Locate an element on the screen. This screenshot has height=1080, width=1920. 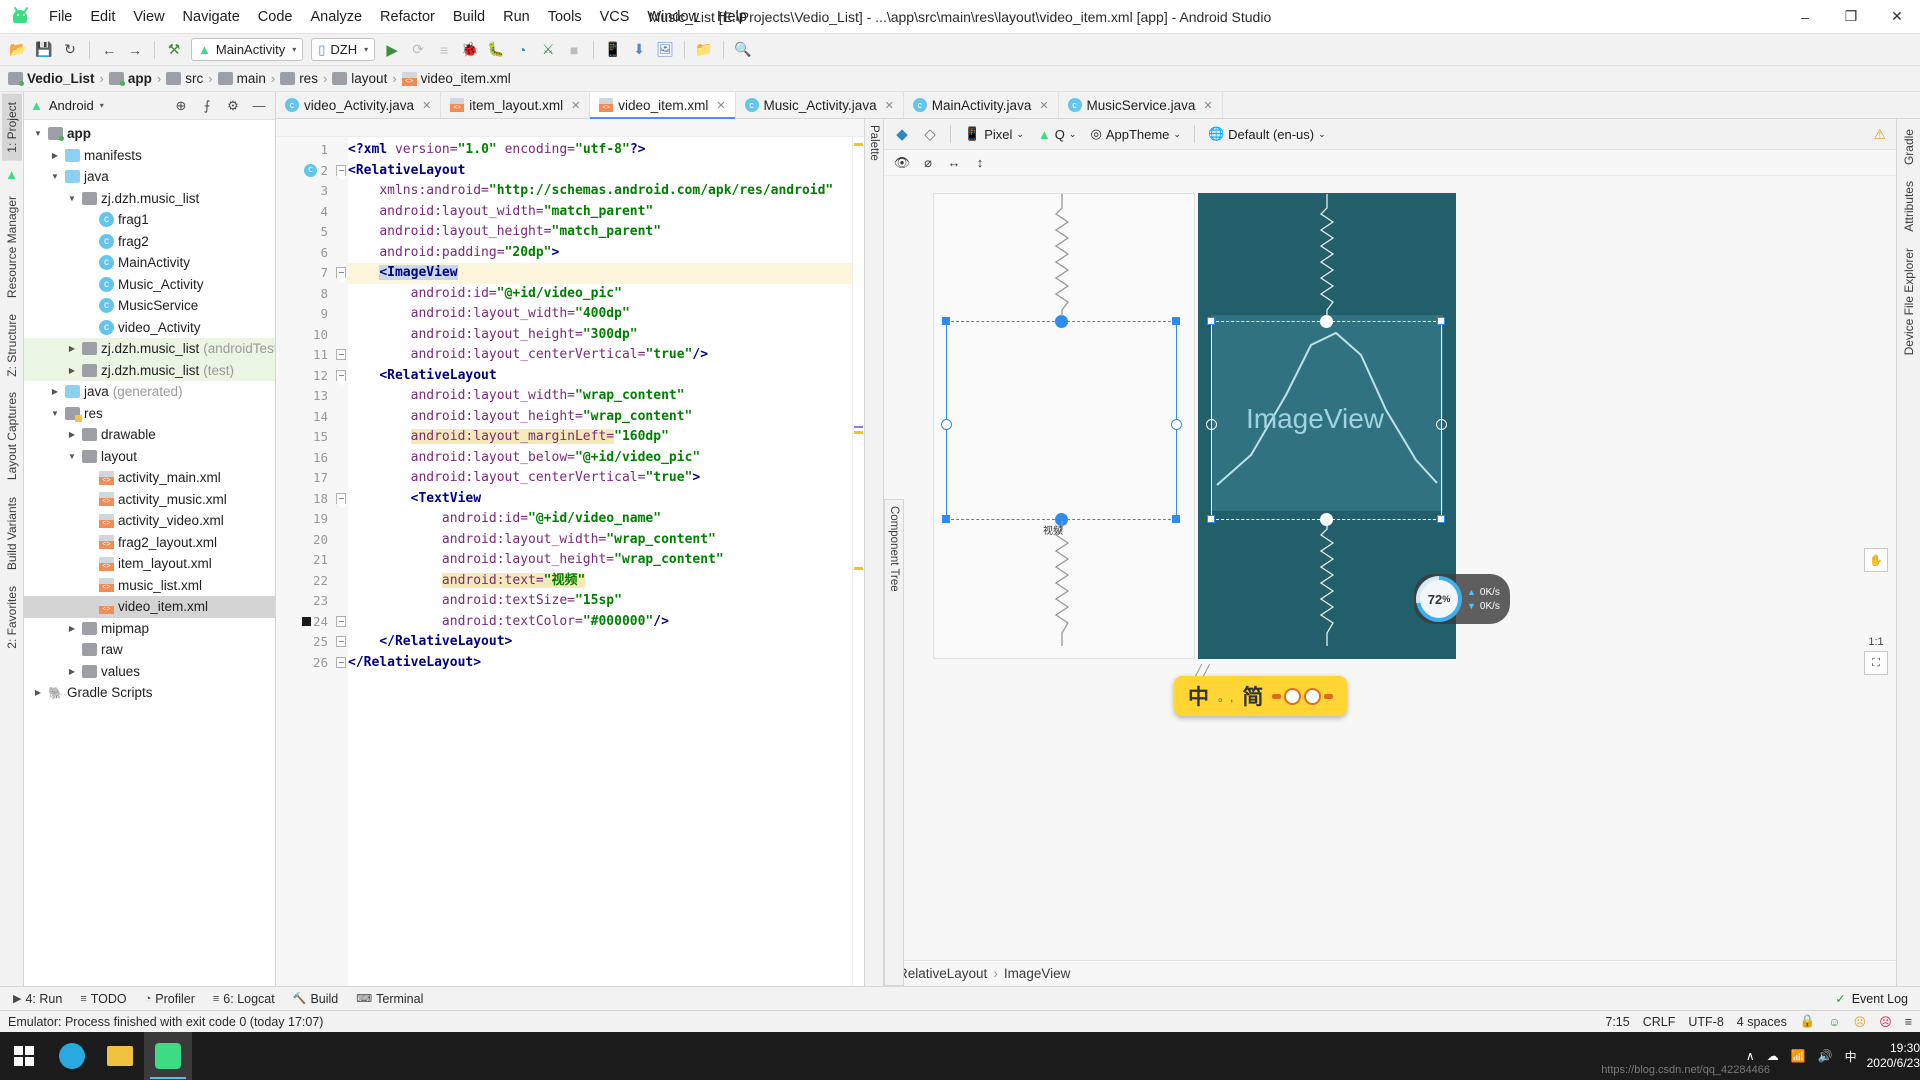
design-mode-icon: ◆ is located at coordinates (902, 134).